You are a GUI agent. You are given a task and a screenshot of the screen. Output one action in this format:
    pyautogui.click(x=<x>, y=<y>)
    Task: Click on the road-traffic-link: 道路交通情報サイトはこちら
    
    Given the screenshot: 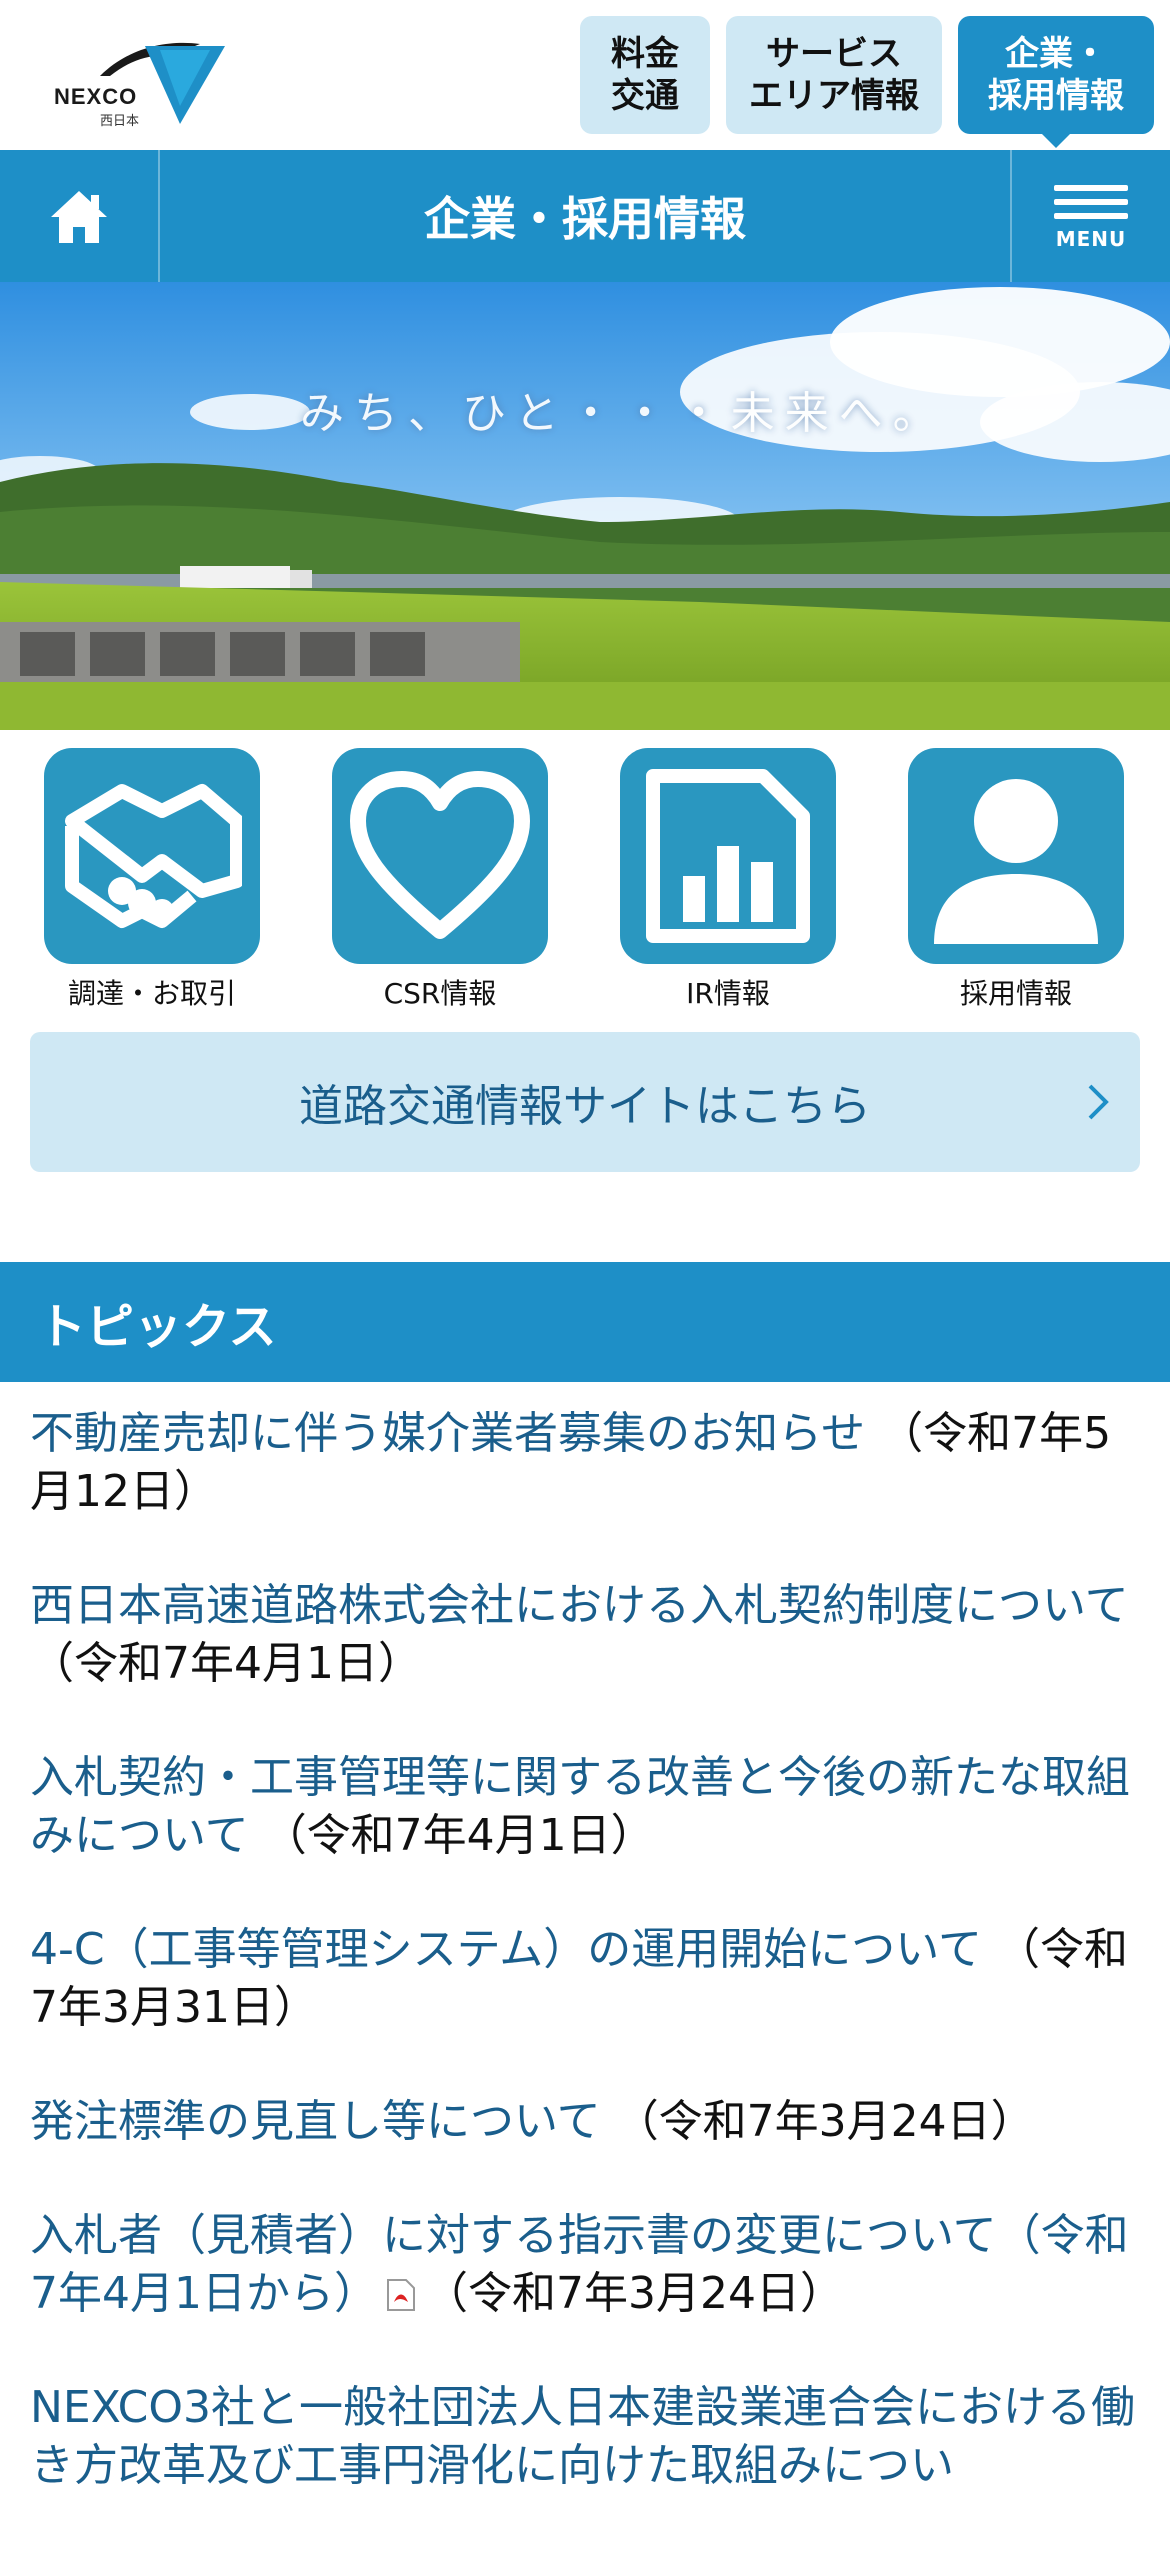 What is the action you would take?
    pyautogui.click(x=585, y=1102)
    